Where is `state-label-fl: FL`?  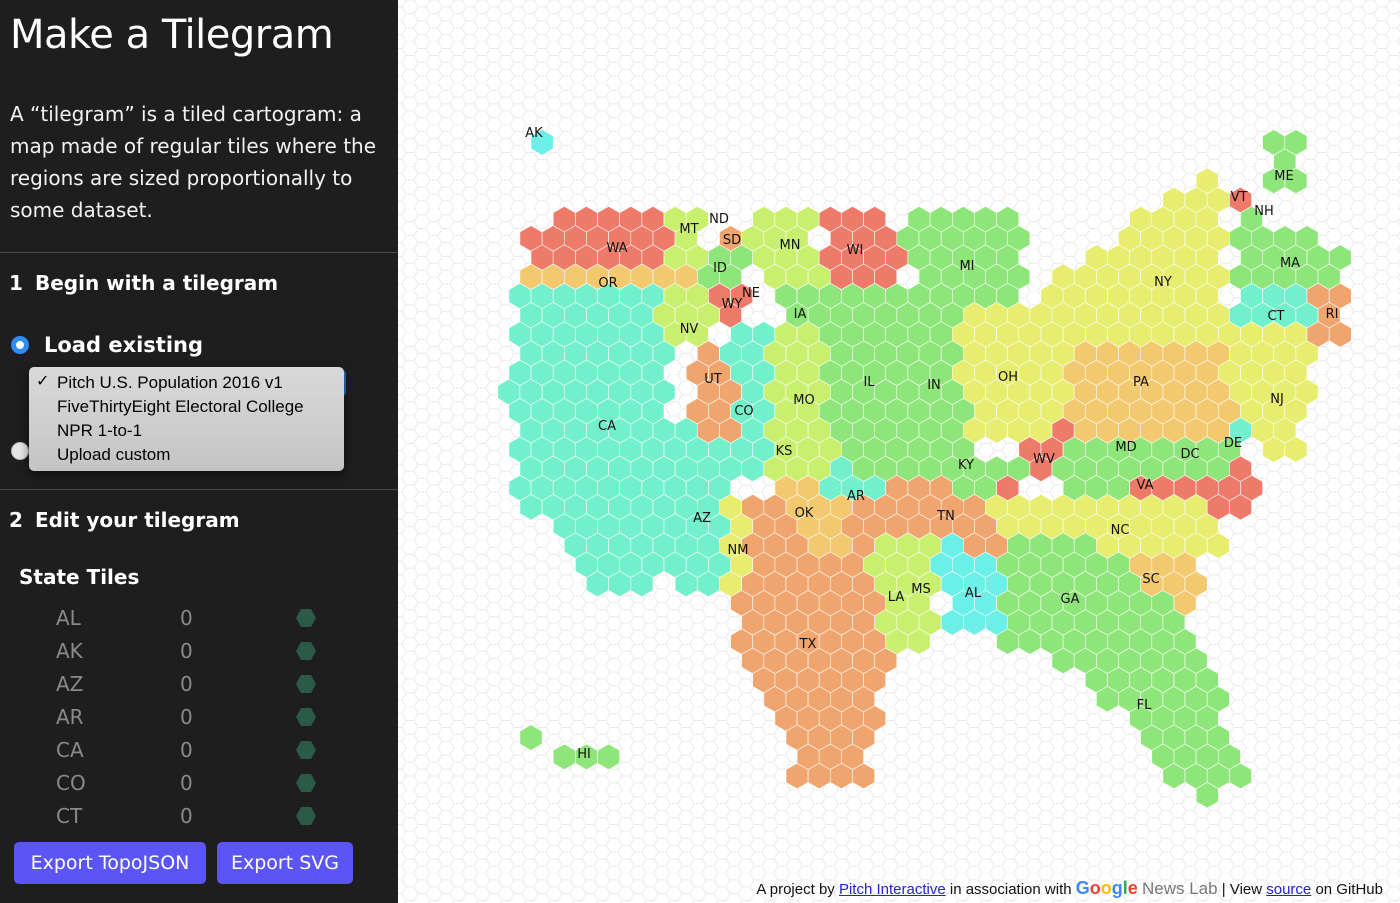
state-label-fl: FL is located at coordinates (1144, 705).